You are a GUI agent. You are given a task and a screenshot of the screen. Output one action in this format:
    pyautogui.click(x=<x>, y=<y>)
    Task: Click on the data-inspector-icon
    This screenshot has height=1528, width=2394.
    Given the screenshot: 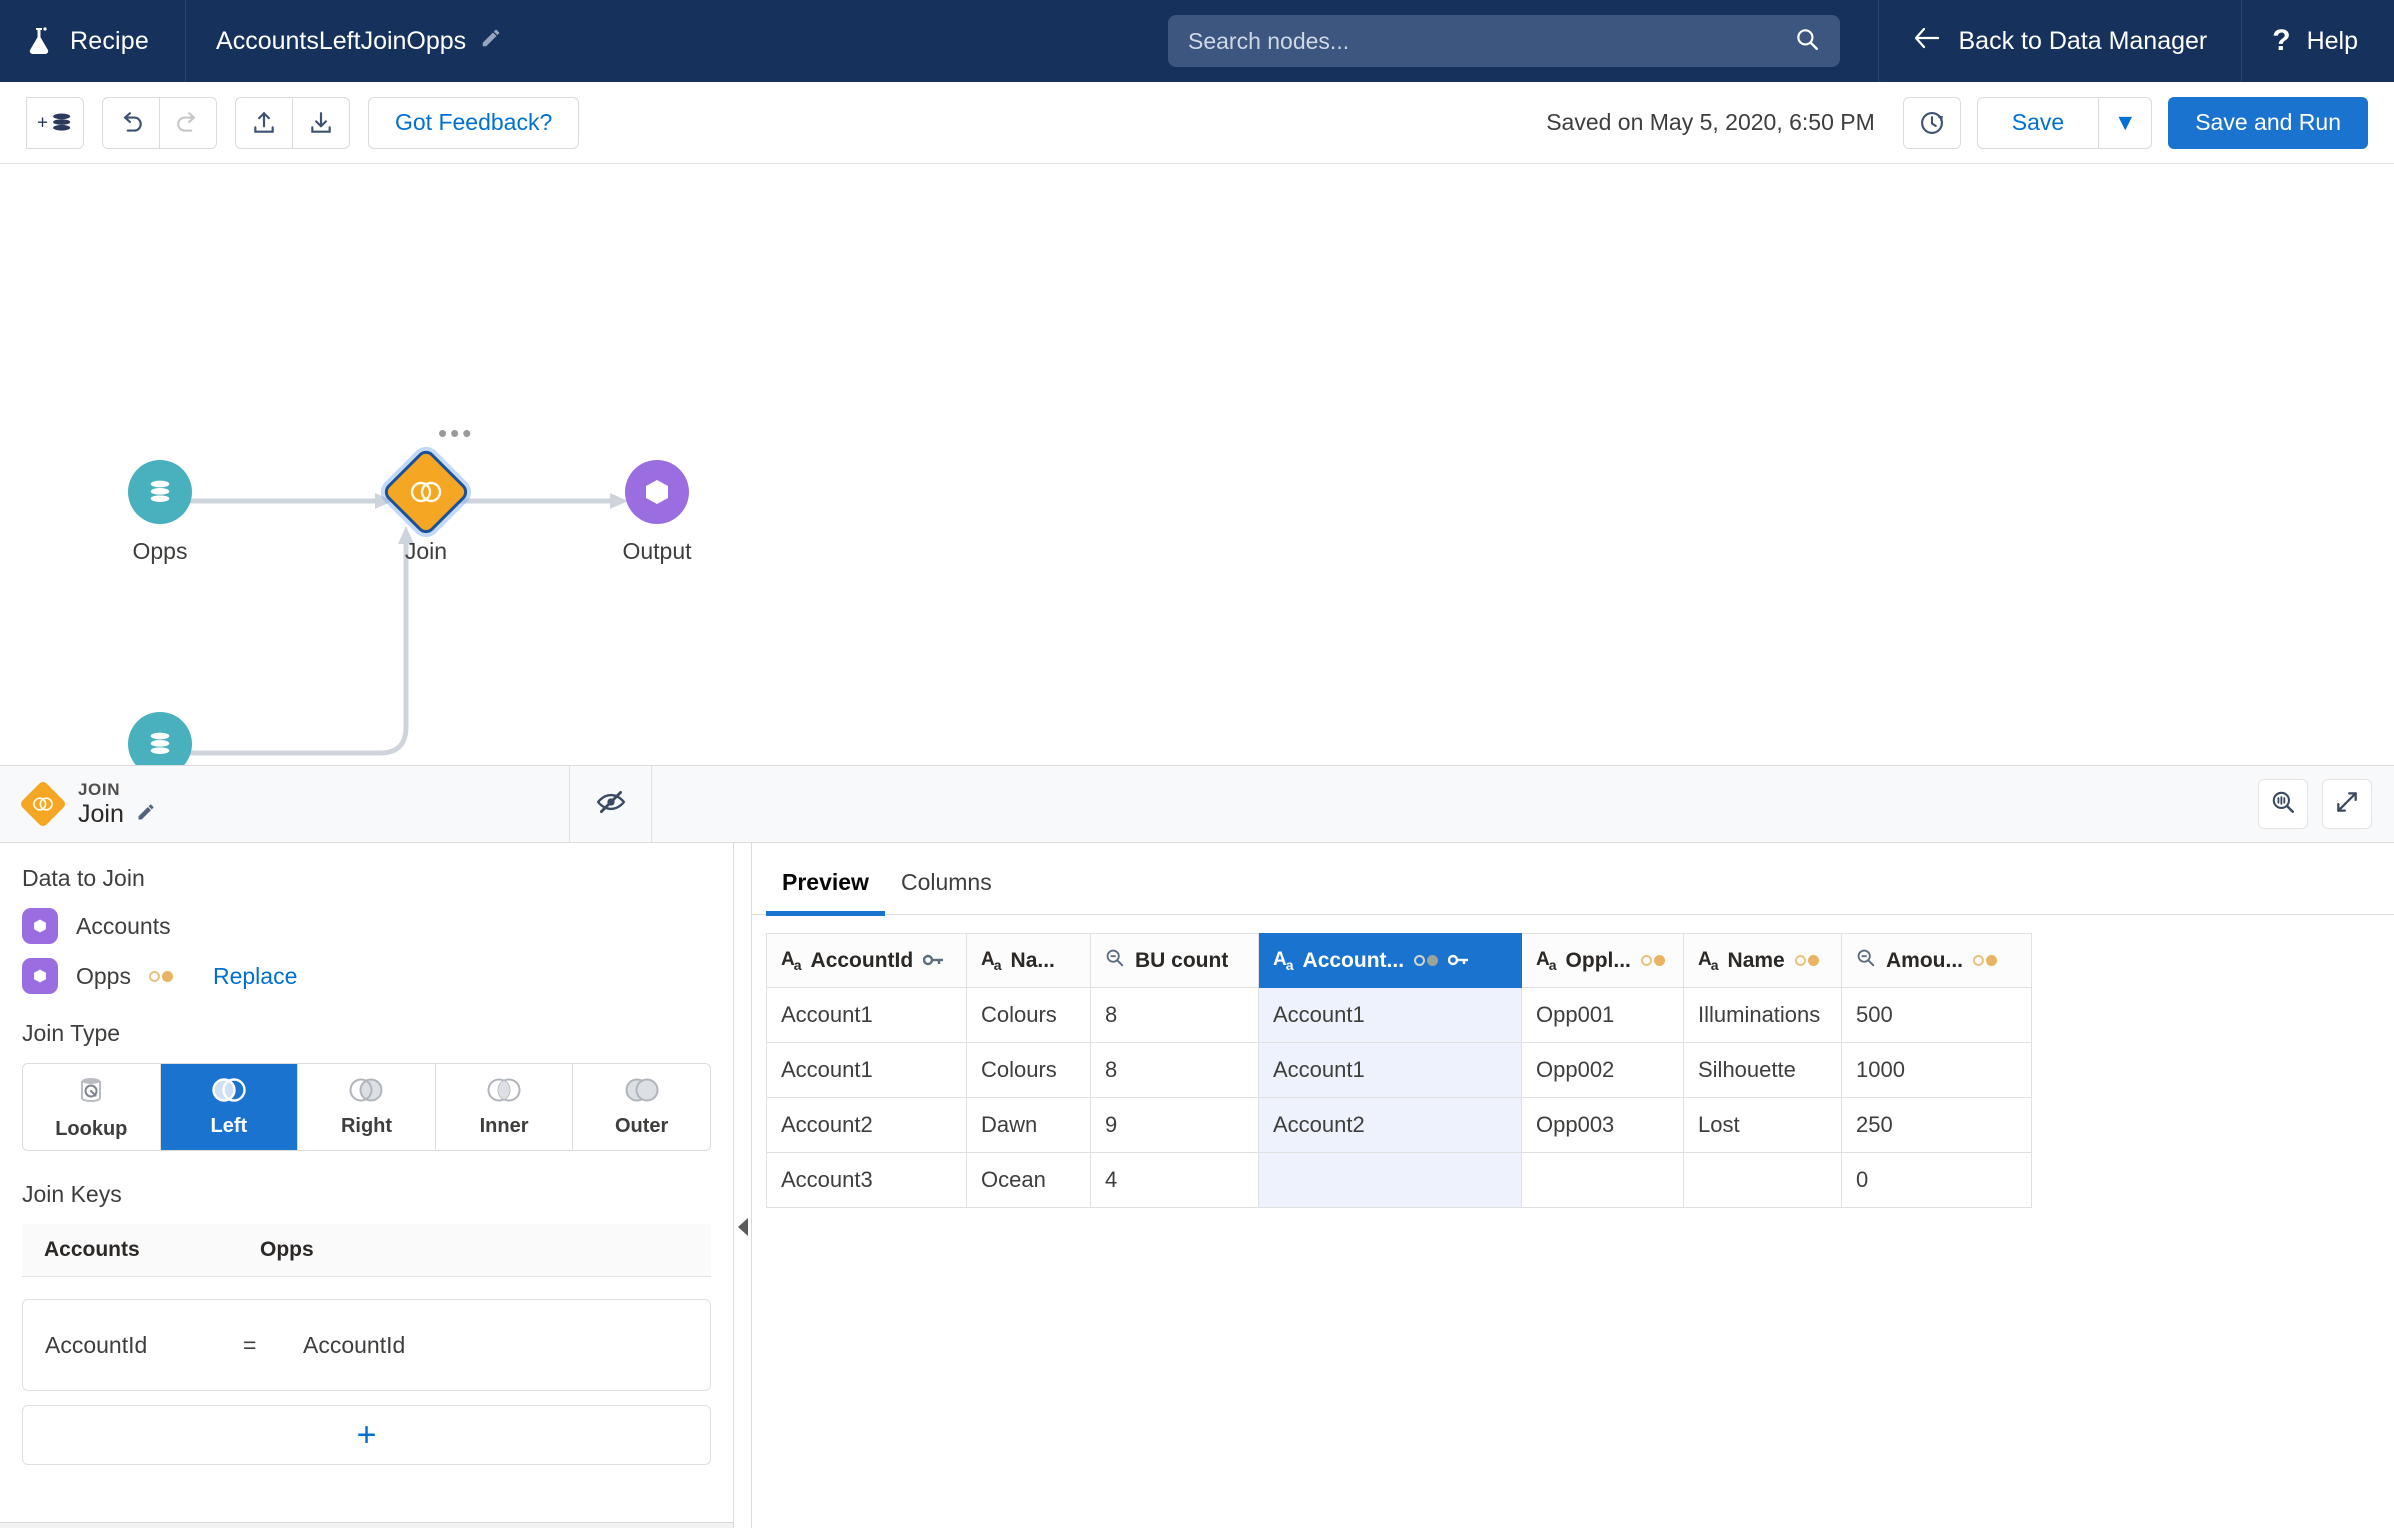 What is the action you would take?
    pyautogui.click(x=2283, y=804)
    